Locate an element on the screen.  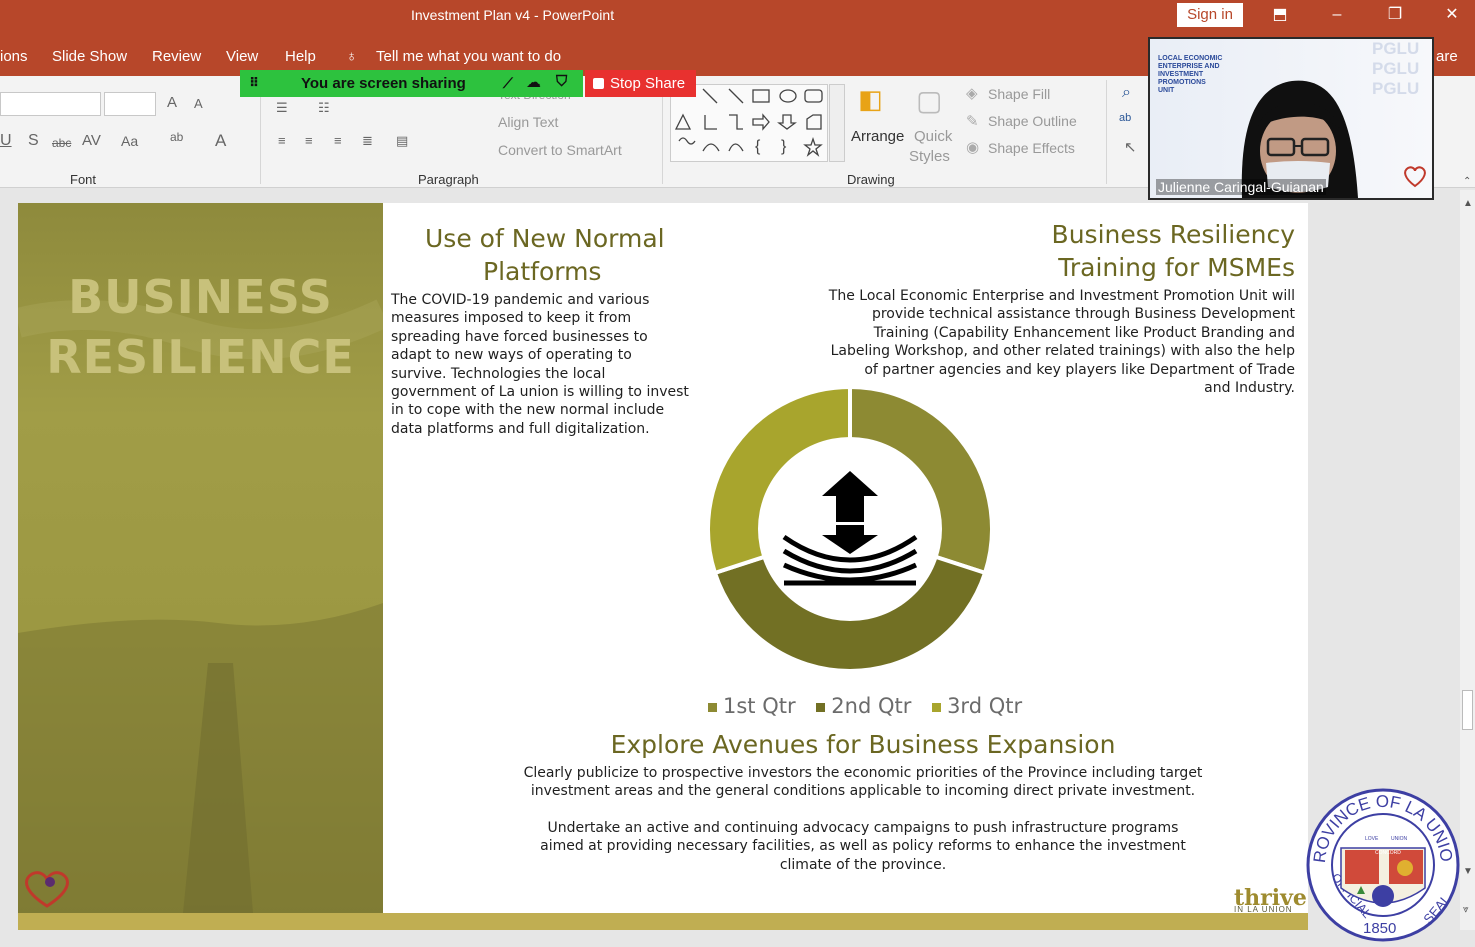
paragraph-group-label: Paragraph is located at coordinates (448, 179).